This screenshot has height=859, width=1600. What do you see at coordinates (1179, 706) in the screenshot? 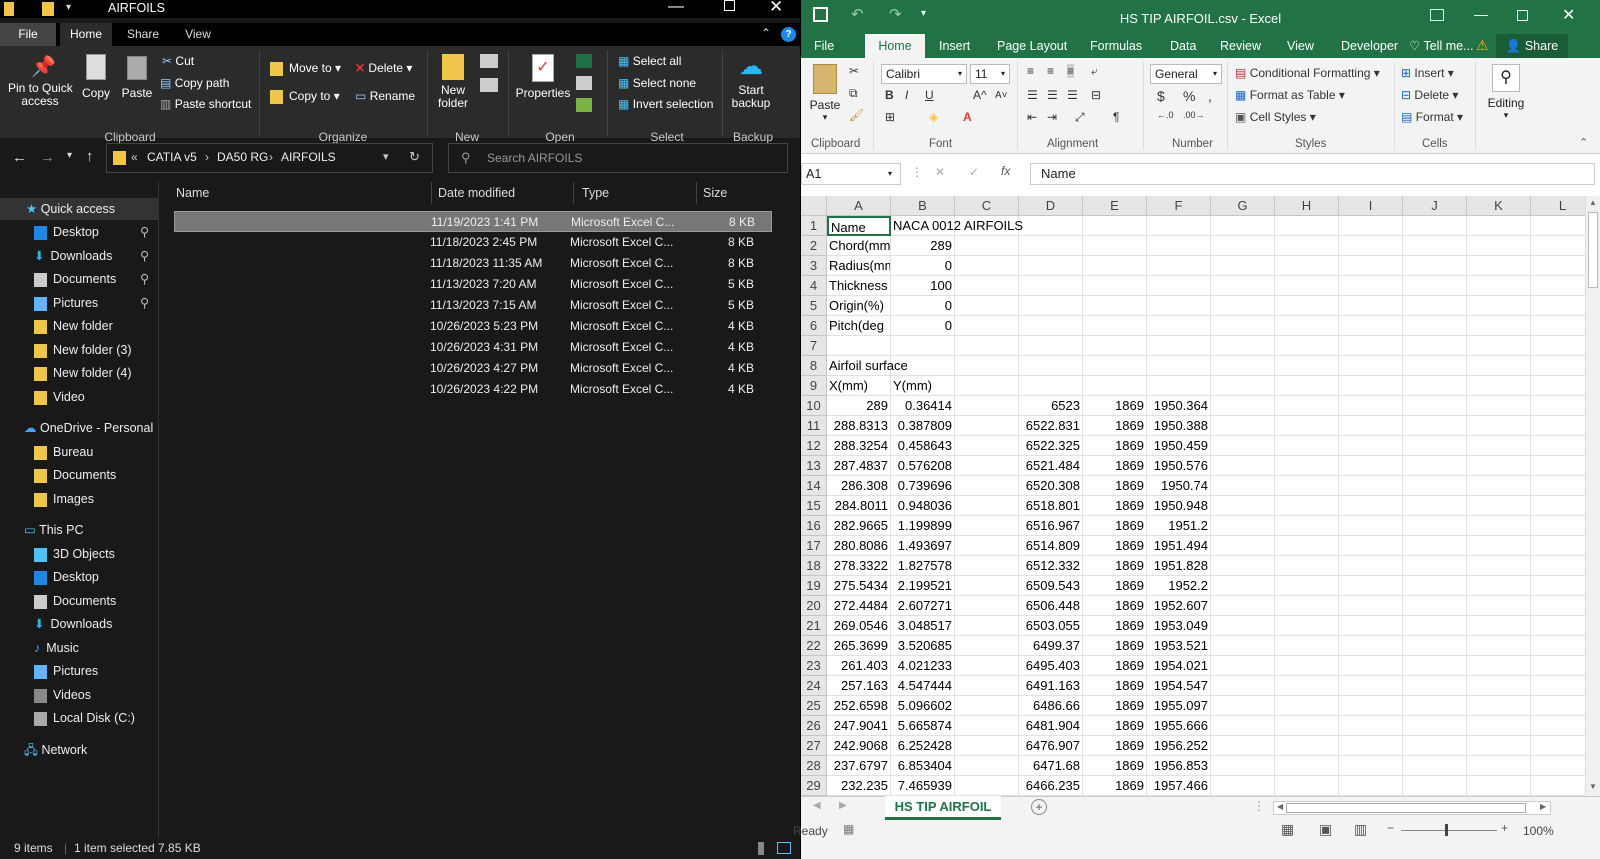
I see `cell: 1955.097` at bounding box center [1179, 706].